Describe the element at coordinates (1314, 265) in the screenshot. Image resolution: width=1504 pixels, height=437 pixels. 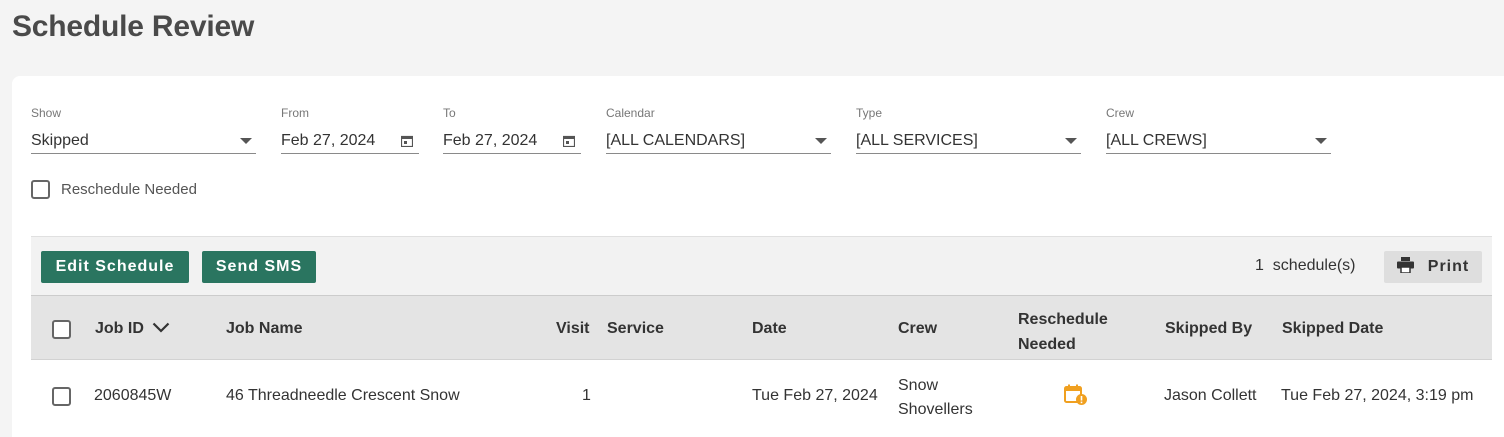
I see `schedule-count-unit: schedule(s)` at that location.